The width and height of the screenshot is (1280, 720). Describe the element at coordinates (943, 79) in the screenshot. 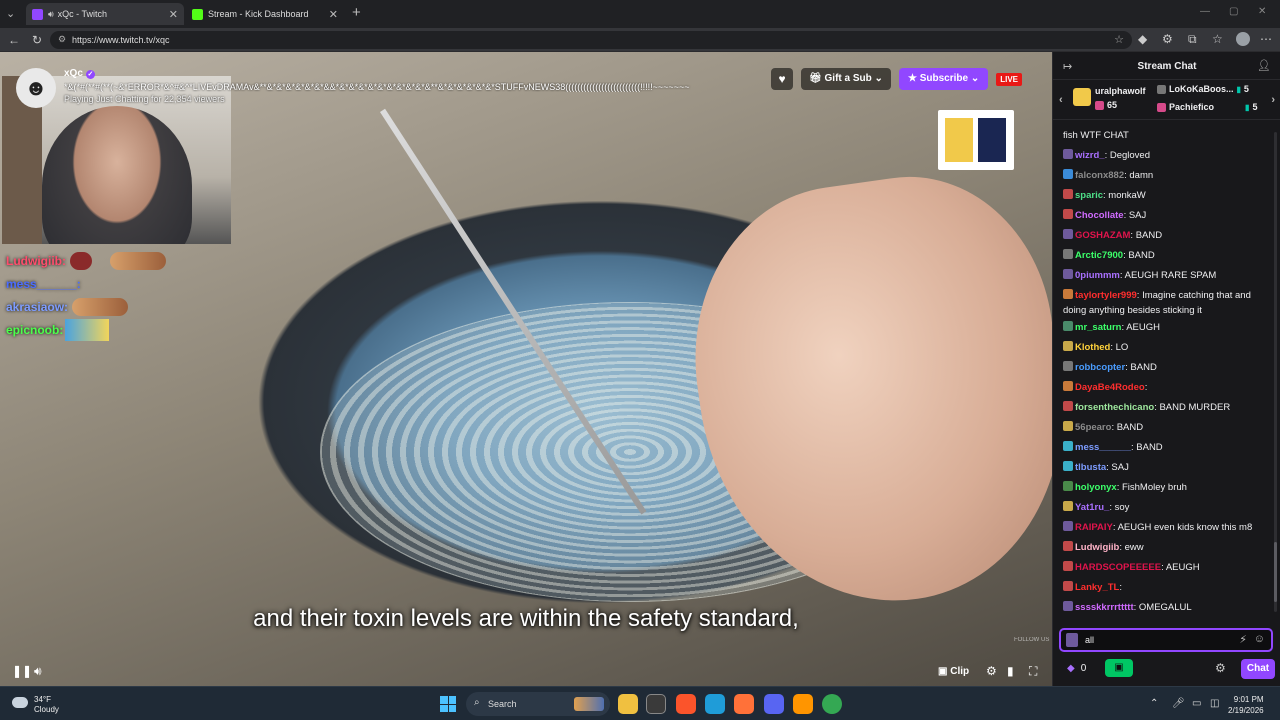

I see `subscribe-button: ★ Subscribe ⌄` at that location.